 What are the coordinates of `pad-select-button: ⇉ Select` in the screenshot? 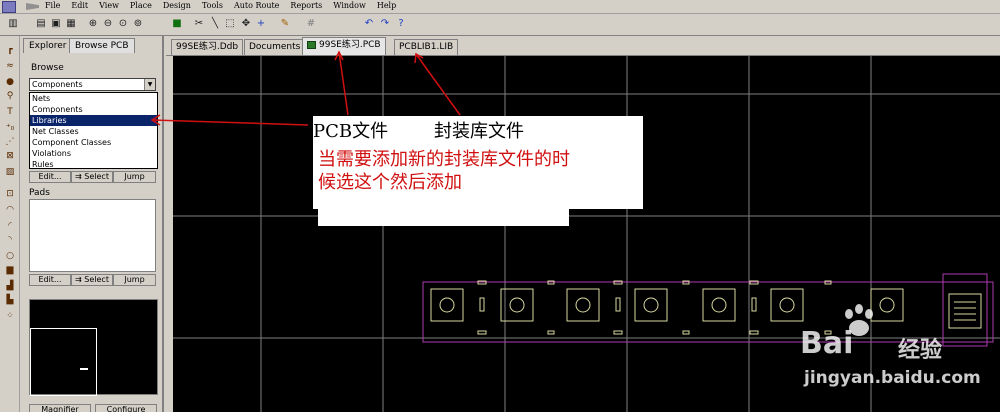 It's located at (92, 280).